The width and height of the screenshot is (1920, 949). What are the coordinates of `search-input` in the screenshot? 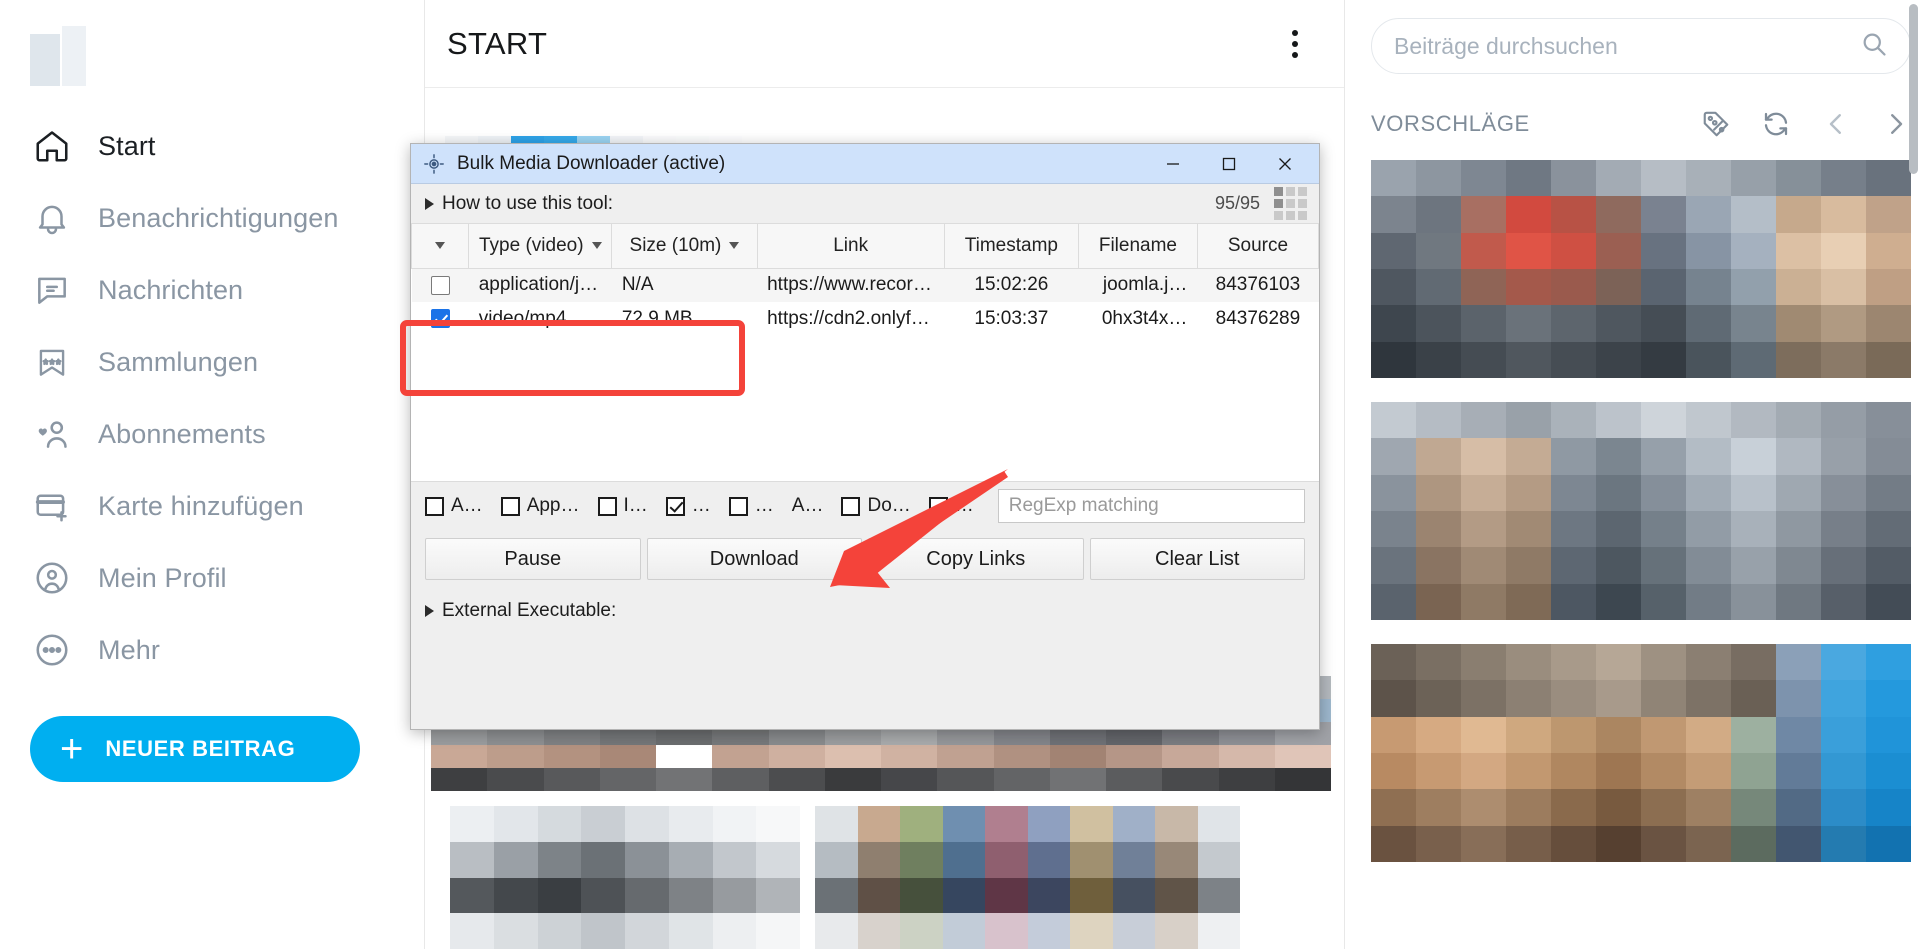 It's located at (1627, 46).